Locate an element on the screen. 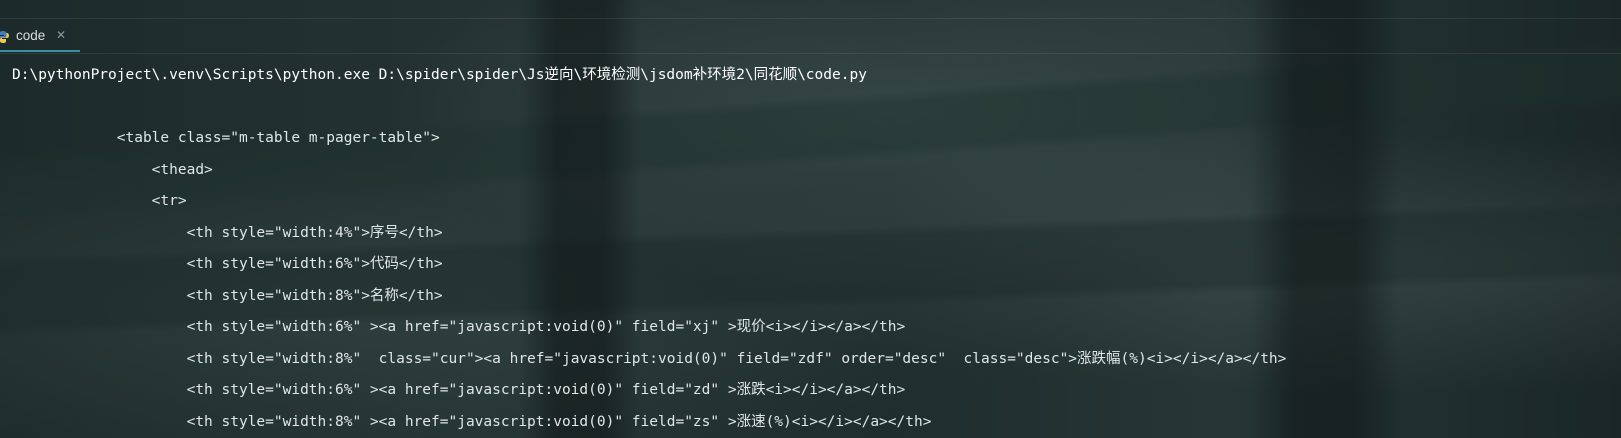 Image resolution: width=1621 pixels, height=438 pixels. console-output-line: <thead> is located at coordinates (112, 169).